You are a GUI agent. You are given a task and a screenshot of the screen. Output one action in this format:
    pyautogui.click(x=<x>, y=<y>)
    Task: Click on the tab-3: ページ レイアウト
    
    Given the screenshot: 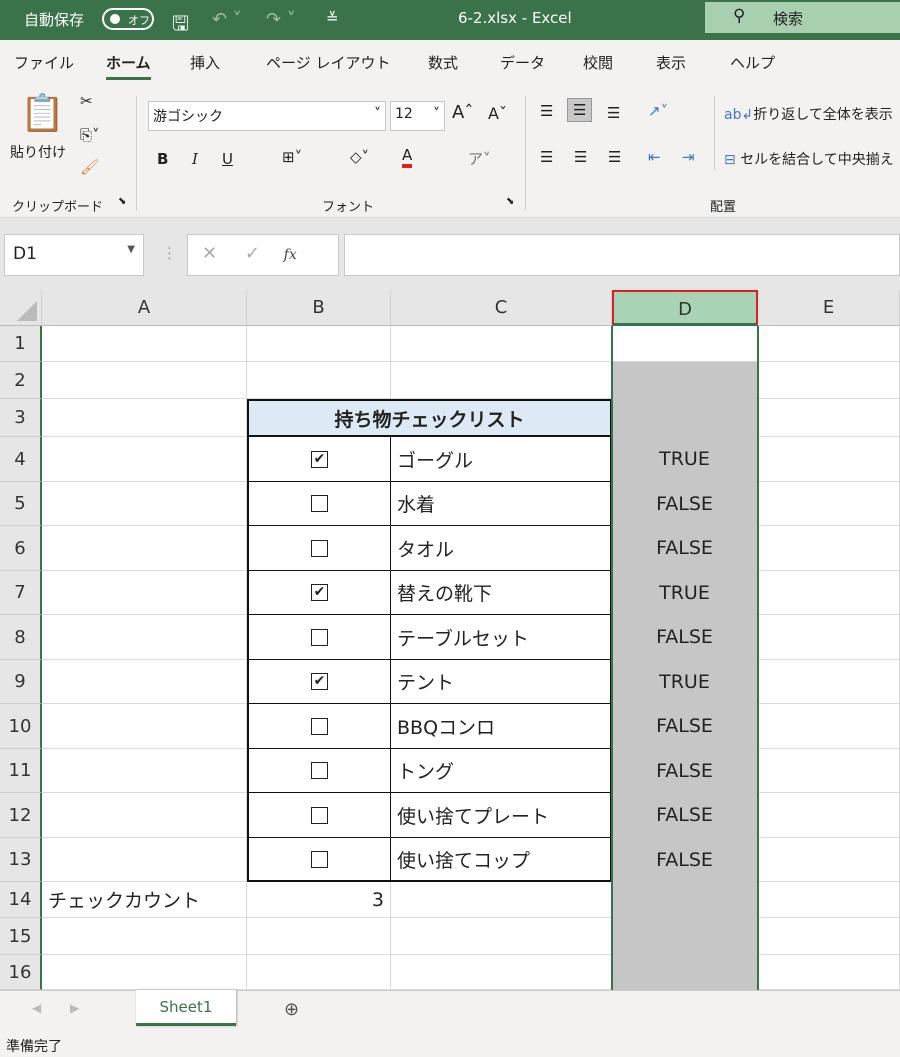 What is the action you would take?
    pyautogui.click(x=328, y=62)
    